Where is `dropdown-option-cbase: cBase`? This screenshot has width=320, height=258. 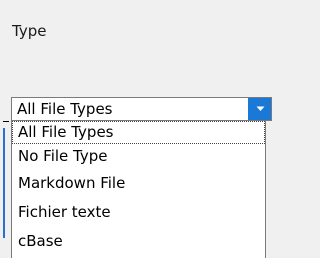
dropdown-option-cbase: cBase is located at coordinates (138, 242).